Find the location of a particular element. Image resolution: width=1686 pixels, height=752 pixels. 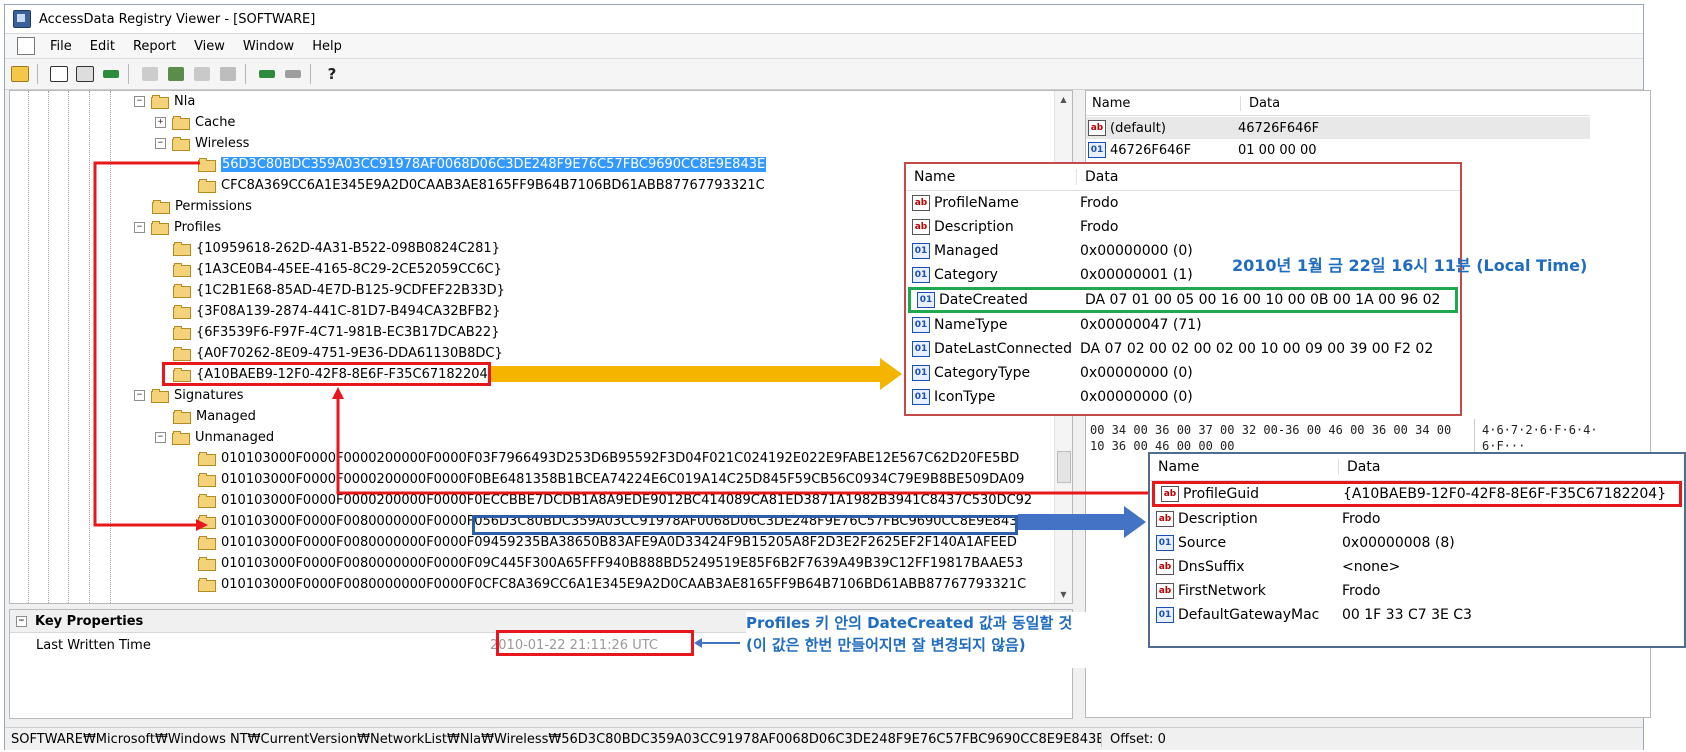

profile-value-row: 01 IconType 0x00000000 (0) is located at coordinates (1183, 397).